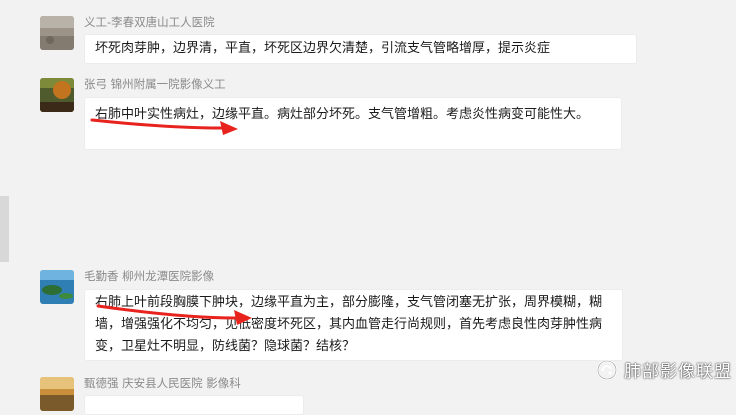  What do you see at coordinates (194, 405) in the screenshot?
I see `message-bubble` at bounding box center [194, 405].